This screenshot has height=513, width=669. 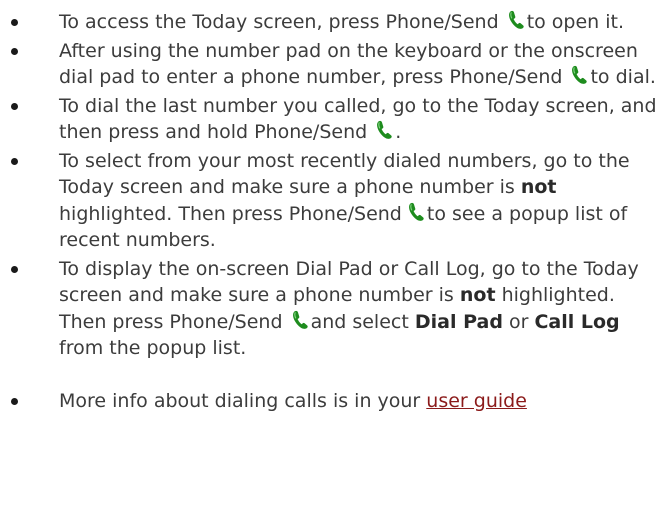 I want to click on tip-text: to open it., so click(x=575, y=22).